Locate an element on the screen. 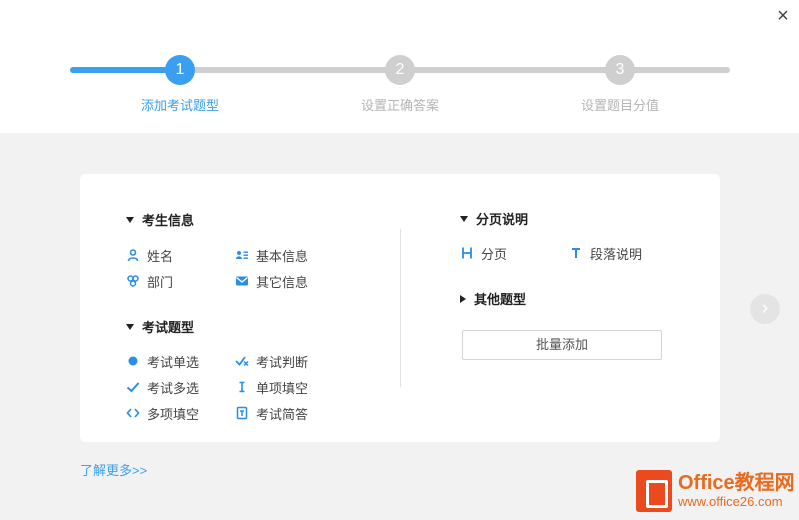  item-short-answer: 考试简答 is located at coordinates (271, 413).